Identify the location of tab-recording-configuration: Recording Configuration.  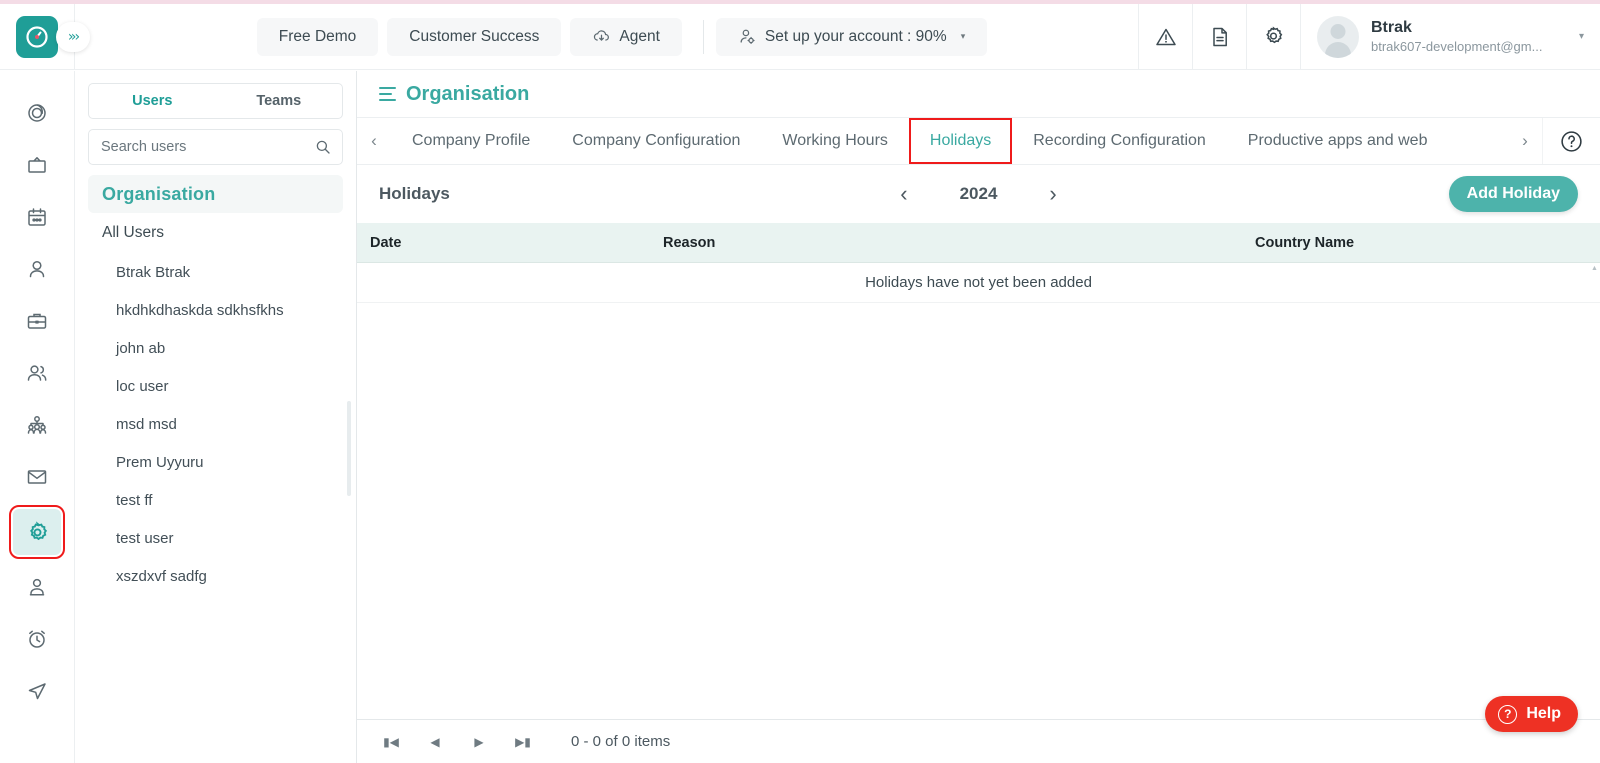
(1119, 141).